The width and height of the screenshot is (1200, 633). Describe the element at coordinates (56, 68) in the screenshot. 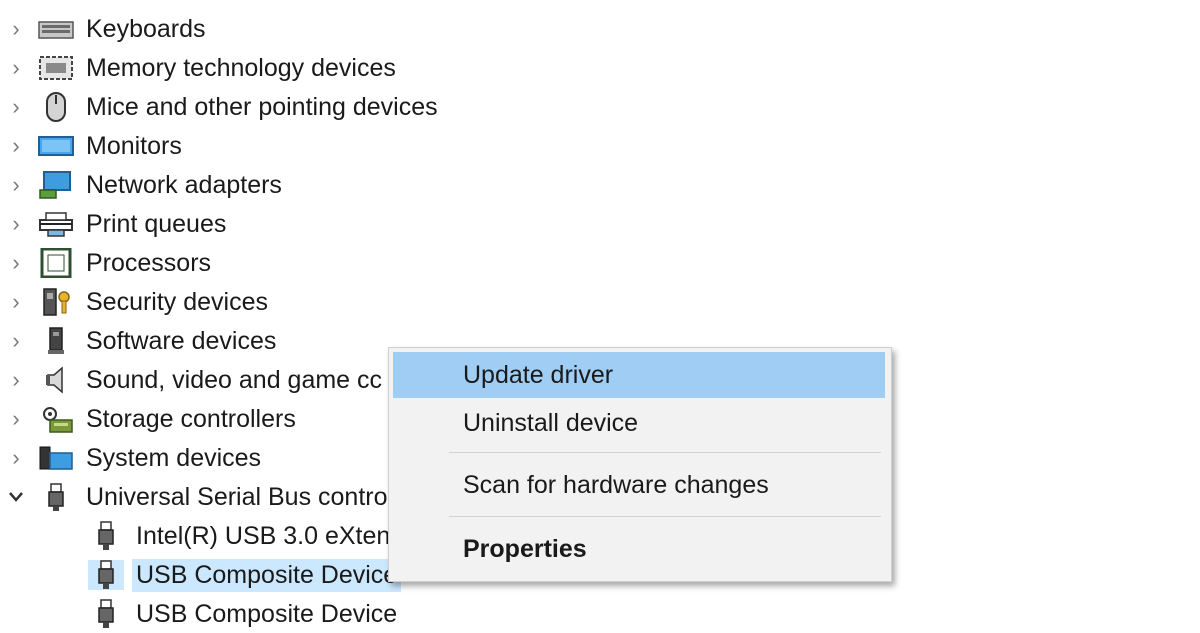

I see `memory-icon` at that location.